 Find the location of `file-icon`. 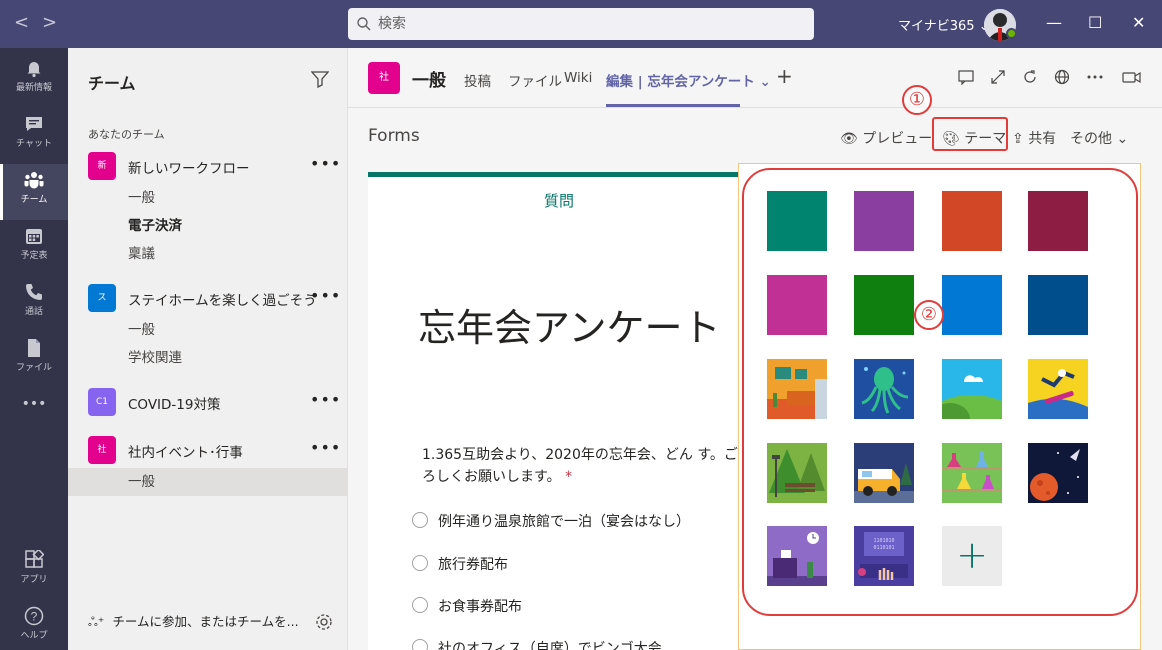

file-icon is located at coordinates (34, 348).